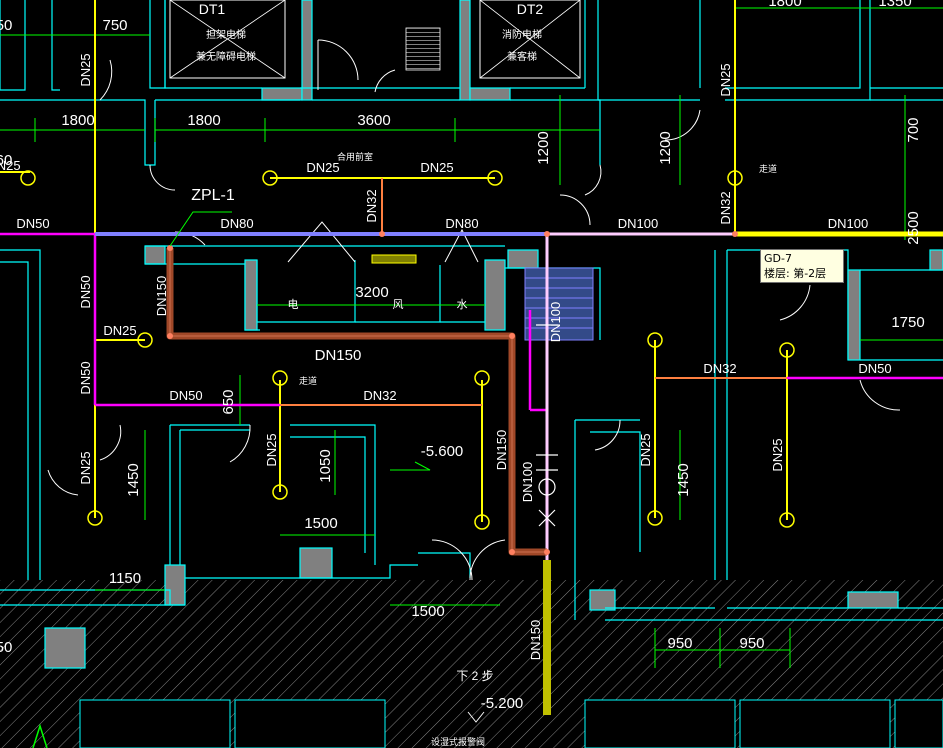 This screenshot has width=943, height=748. Describe the element at coordinates (226, 34) in the screenshot. I see `elevator-1-line1: 担架电梯` at that location.